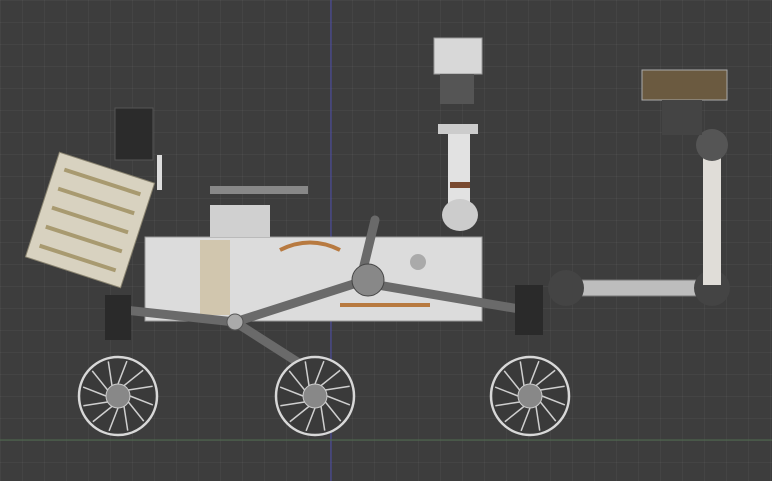 The height and width of the screenshot is (481, 772). Describe the element at coordinates (458, 134) in the screenshot. I see `mast` at that location.